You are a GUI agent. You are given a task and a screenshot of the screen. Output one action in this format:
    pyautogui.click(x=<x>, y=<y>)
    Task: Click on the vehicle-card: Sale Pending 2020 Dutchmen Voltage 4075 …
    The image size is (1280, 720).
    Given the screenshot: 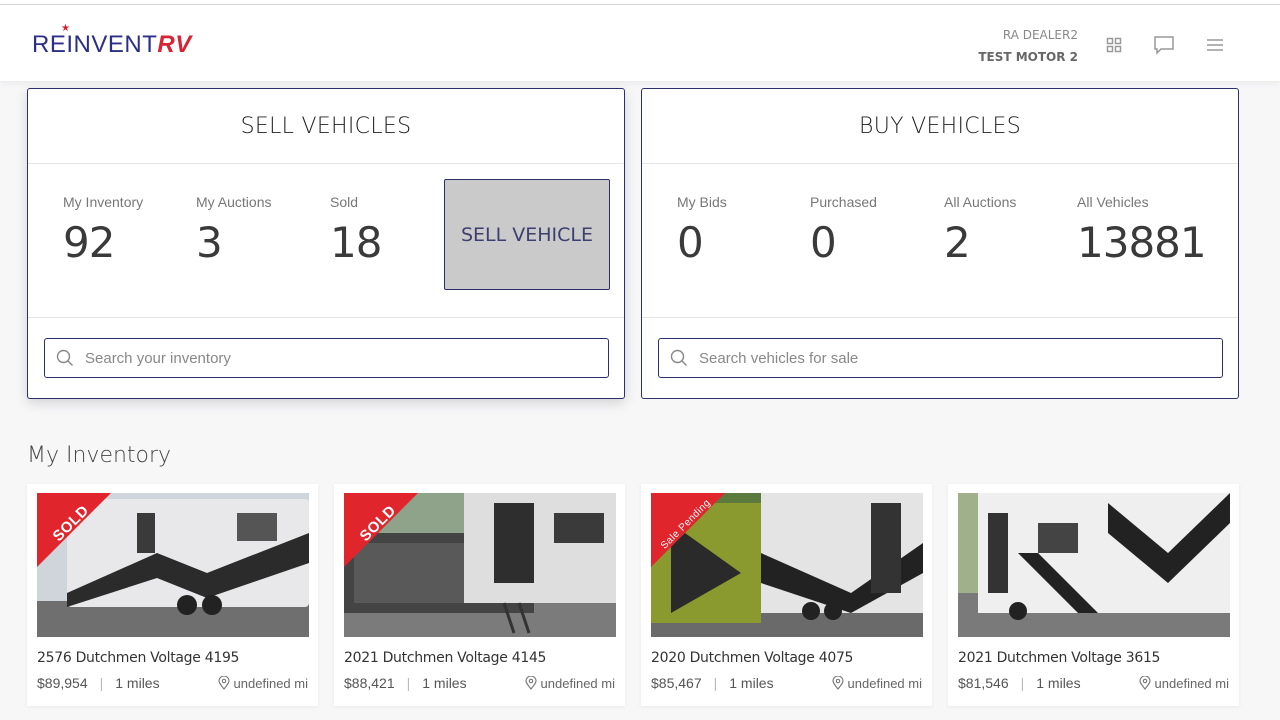 What is the action you would take?
    pyautogui.click(x=786, y=595)
    